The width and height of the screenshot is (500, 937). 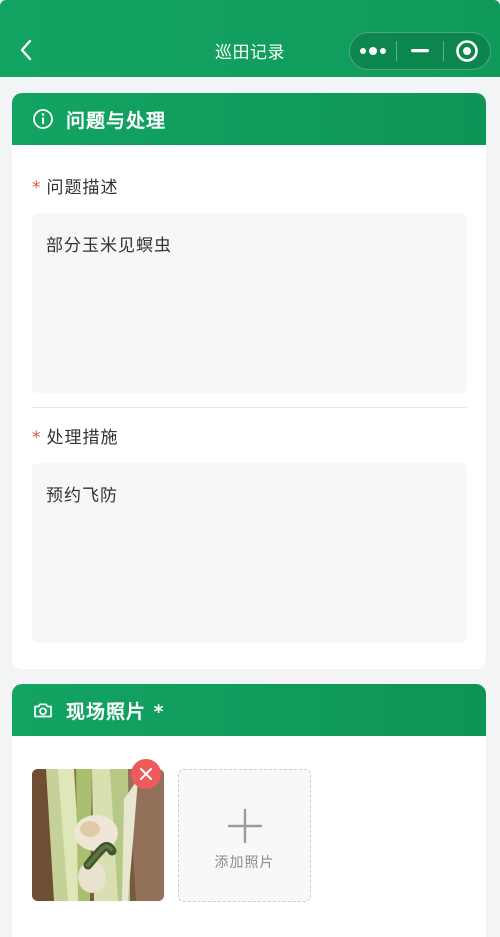 I want to click on problem-section-title: 问题与处理, so click(x=116, y=120).